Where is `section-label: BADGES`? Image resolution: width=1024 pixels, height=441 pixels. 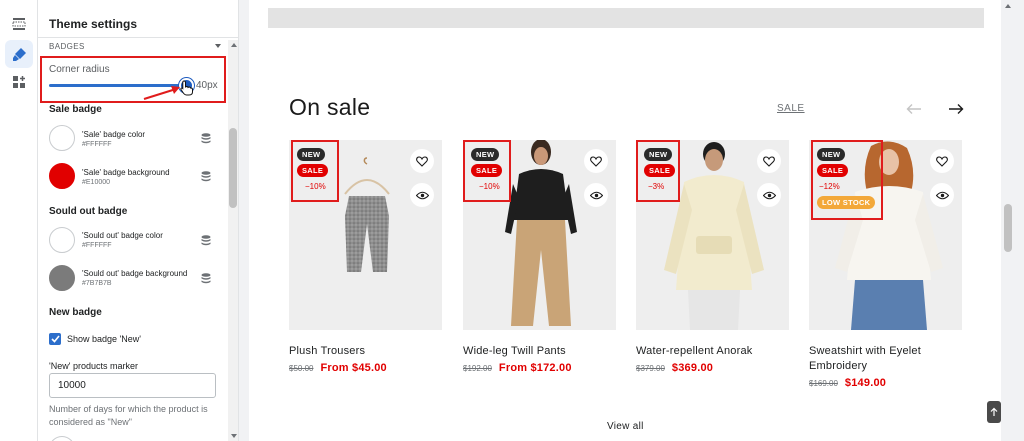 section-label: BADGES is located at coordinates (67, 46).